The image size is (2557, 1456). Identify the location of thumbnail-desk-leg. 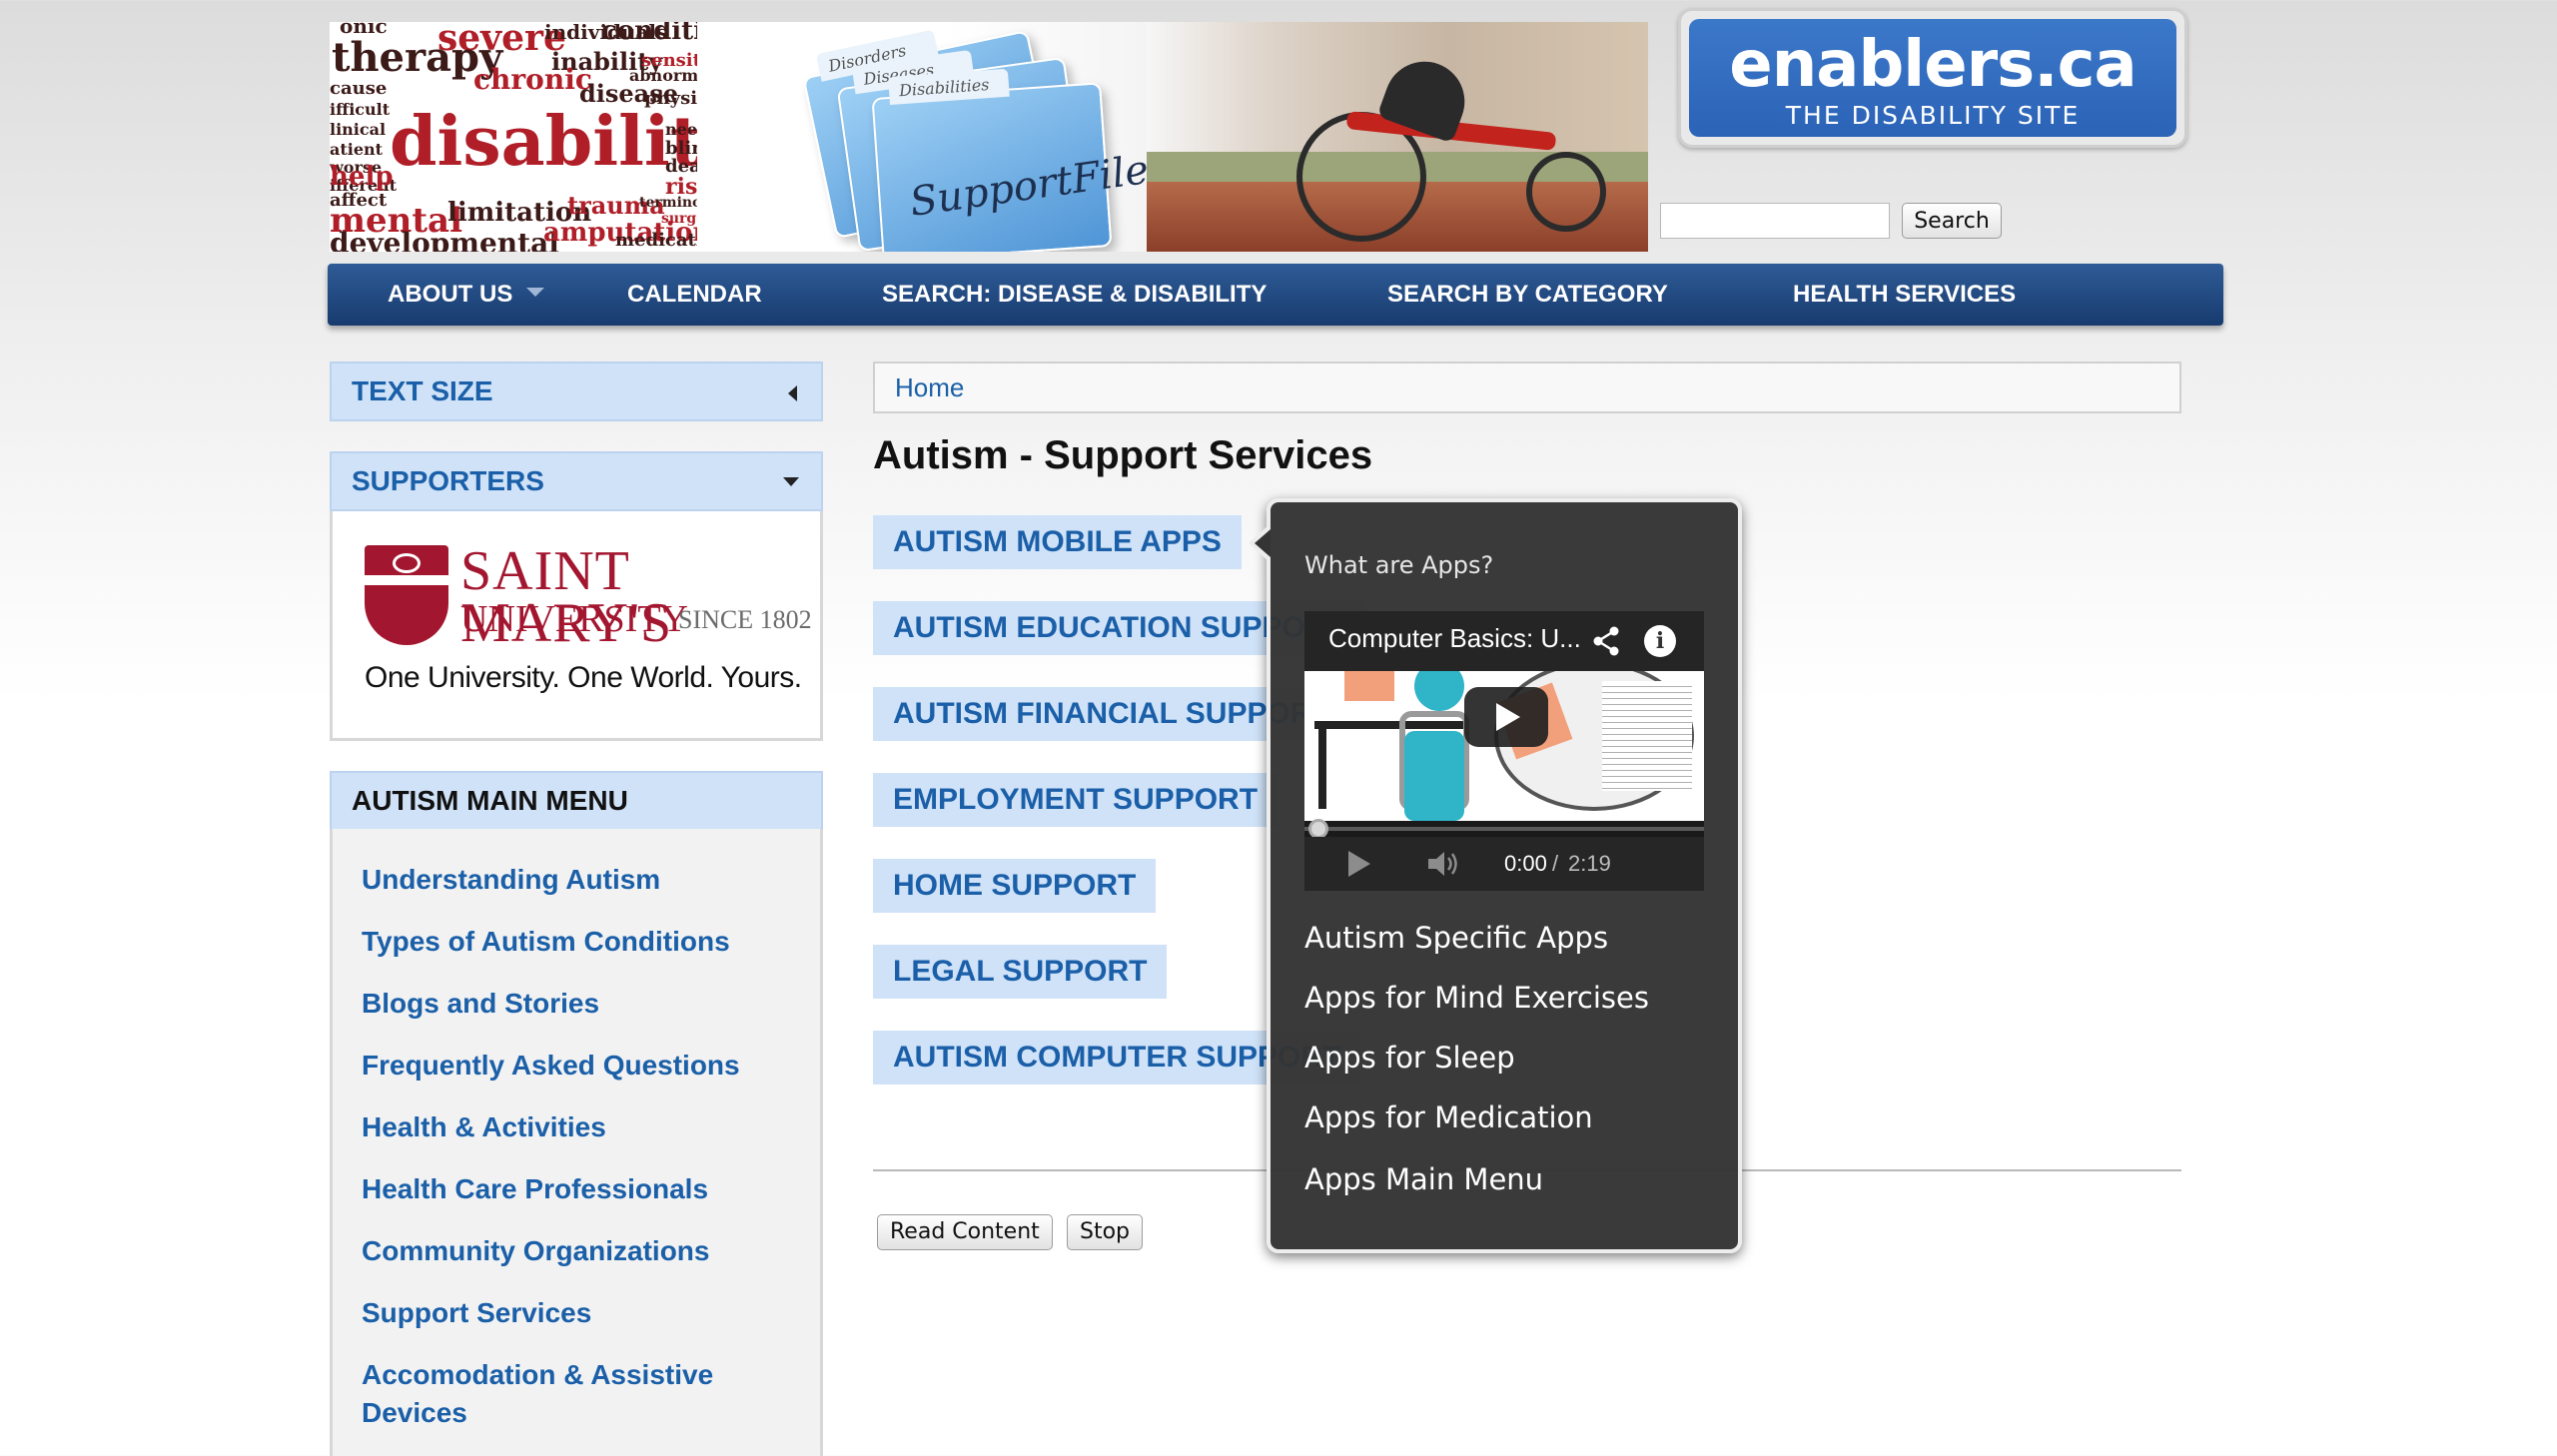
(1322, 769).